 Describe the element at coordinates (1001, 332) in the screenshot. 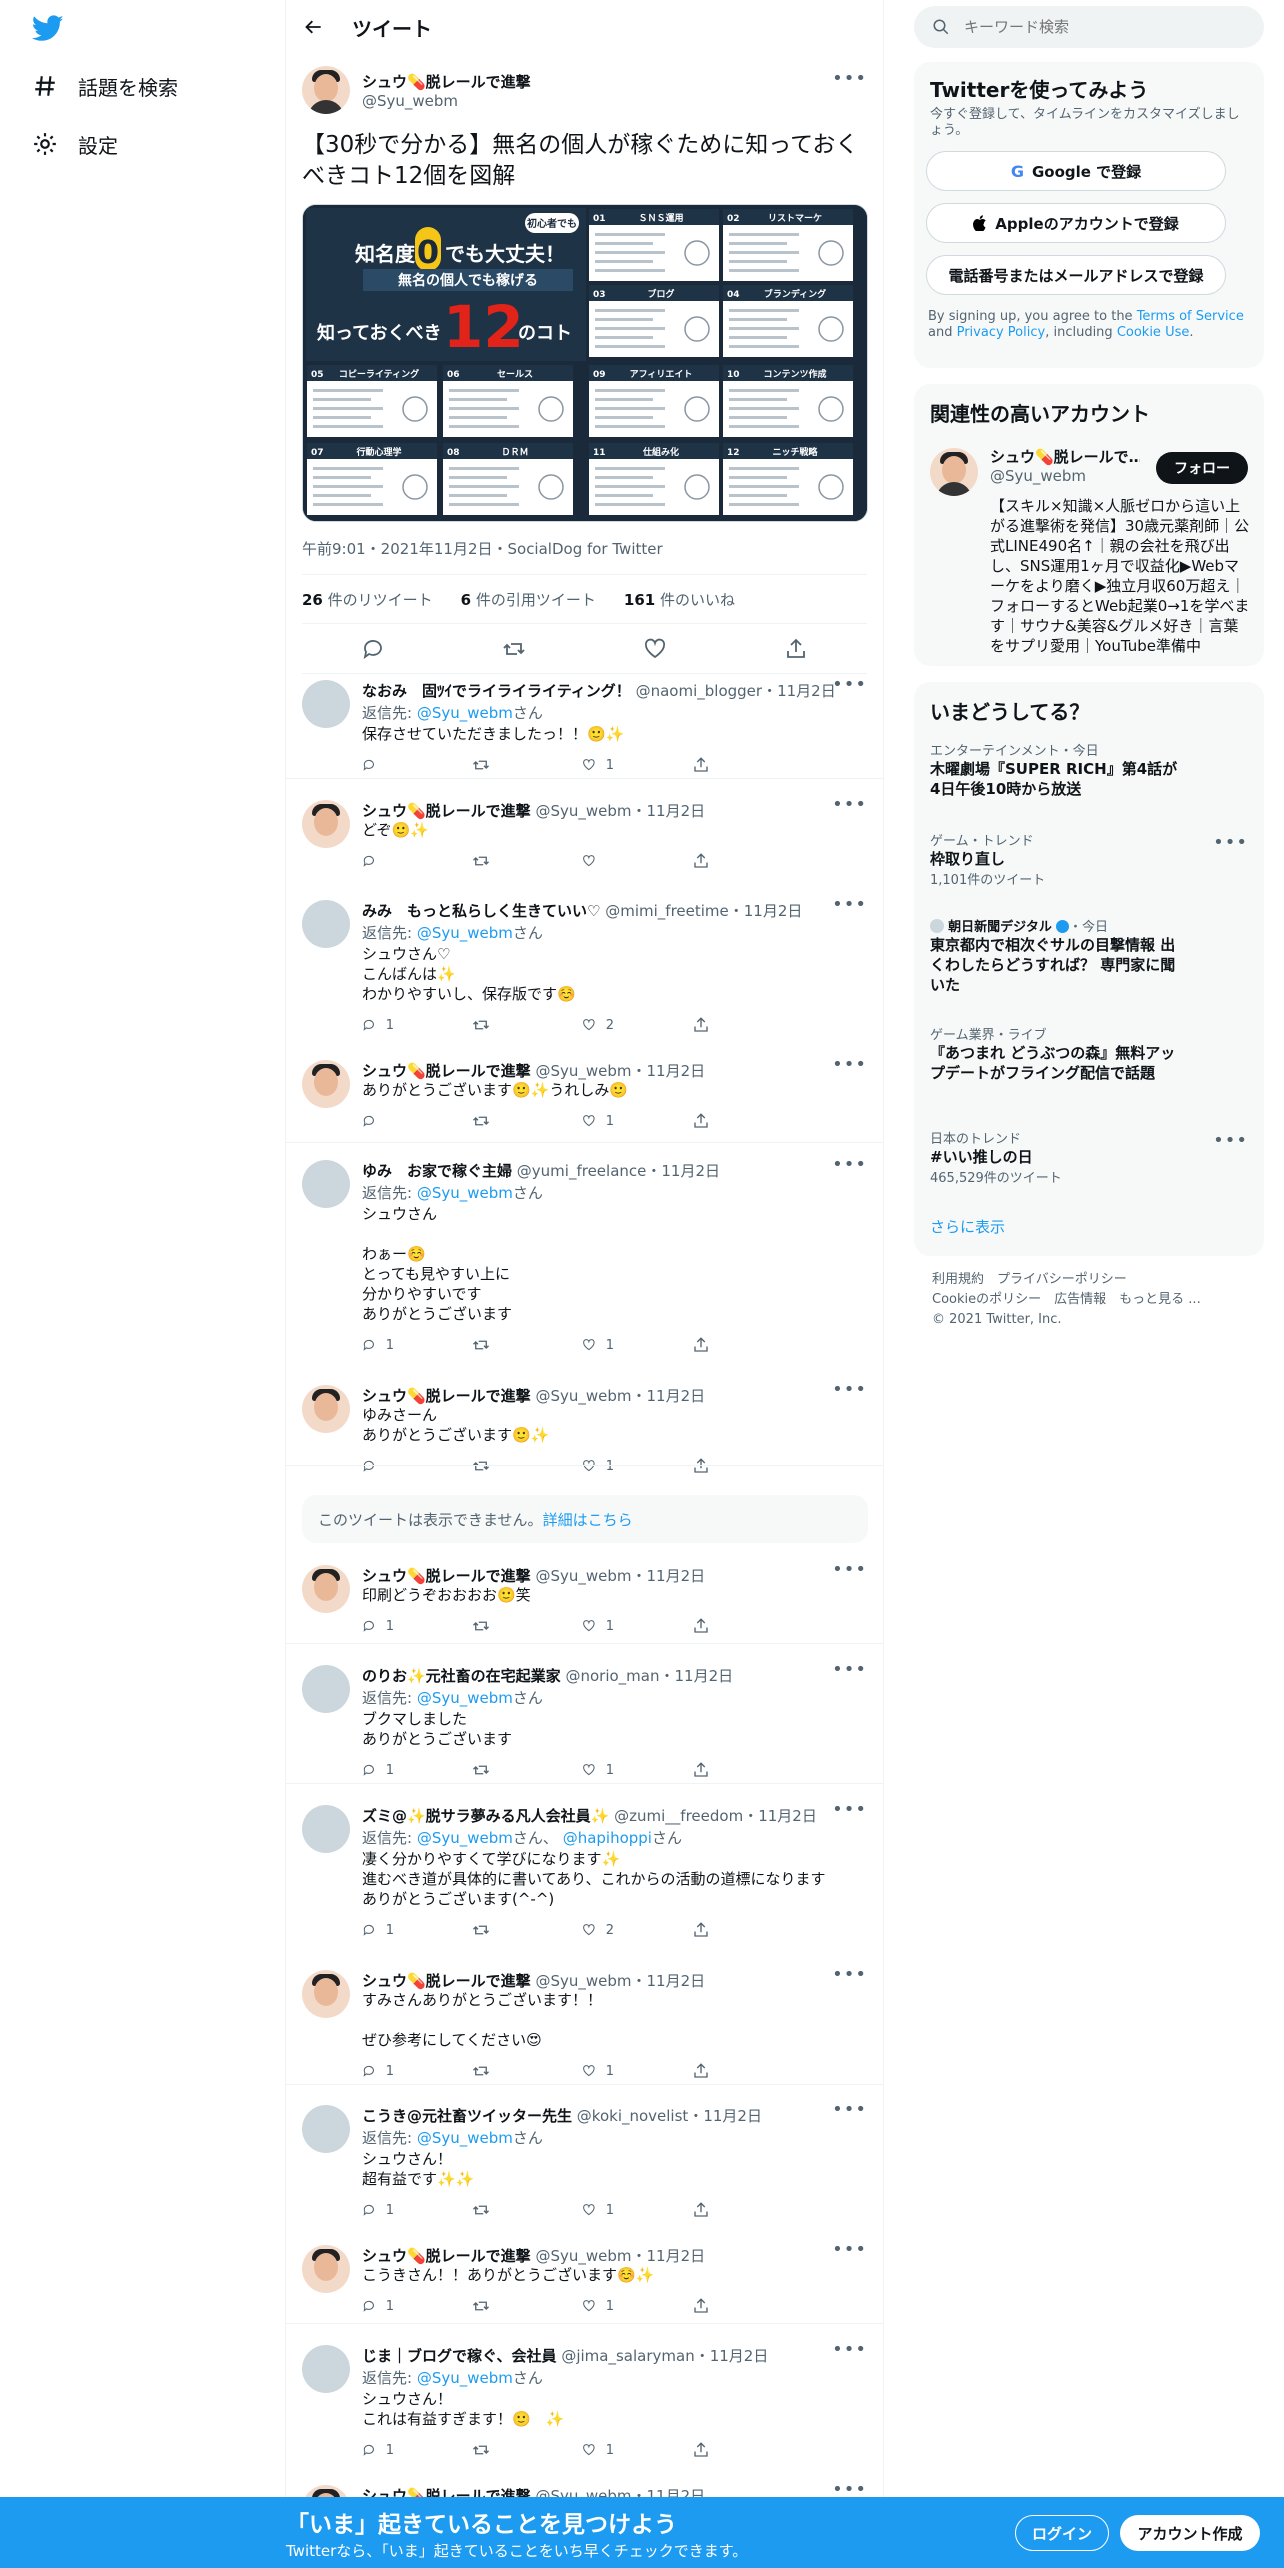

I see `privacy-link: Privacy Policy` at that location.